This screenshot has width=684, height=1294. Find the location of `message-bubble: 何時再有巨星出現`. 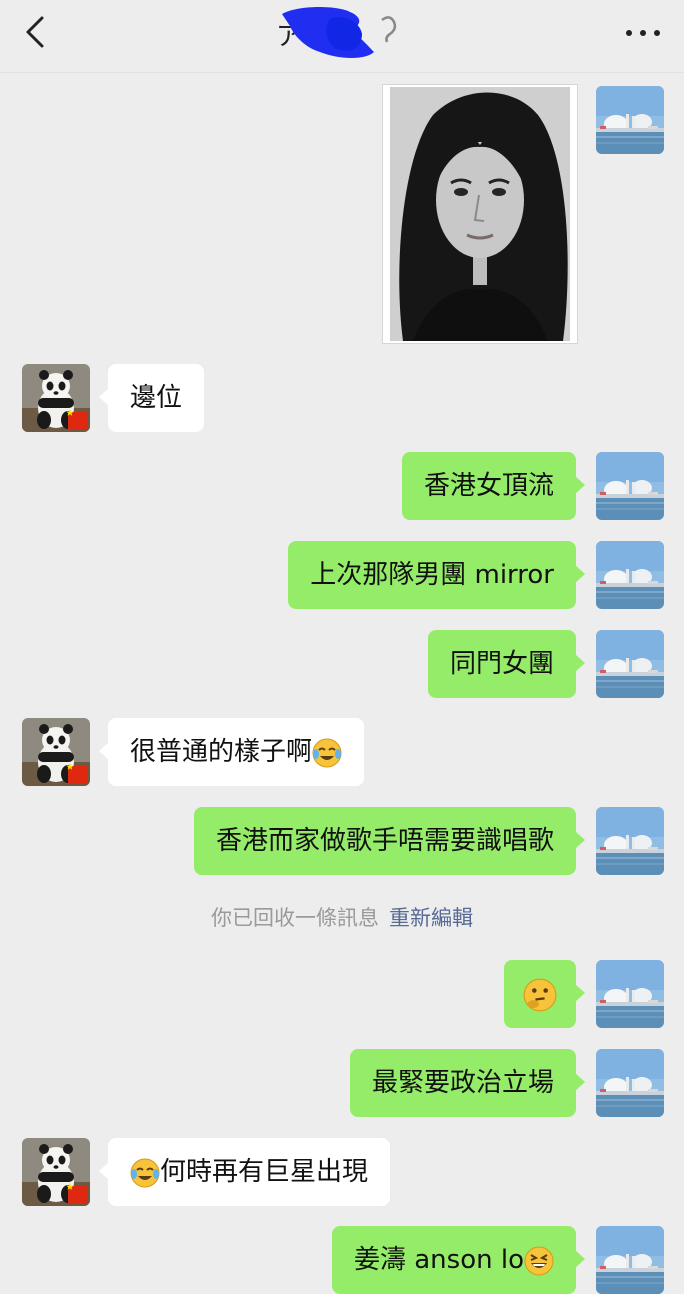

message-bubble: 何時再有巨星出現 is located at coordinates (244, 1172).